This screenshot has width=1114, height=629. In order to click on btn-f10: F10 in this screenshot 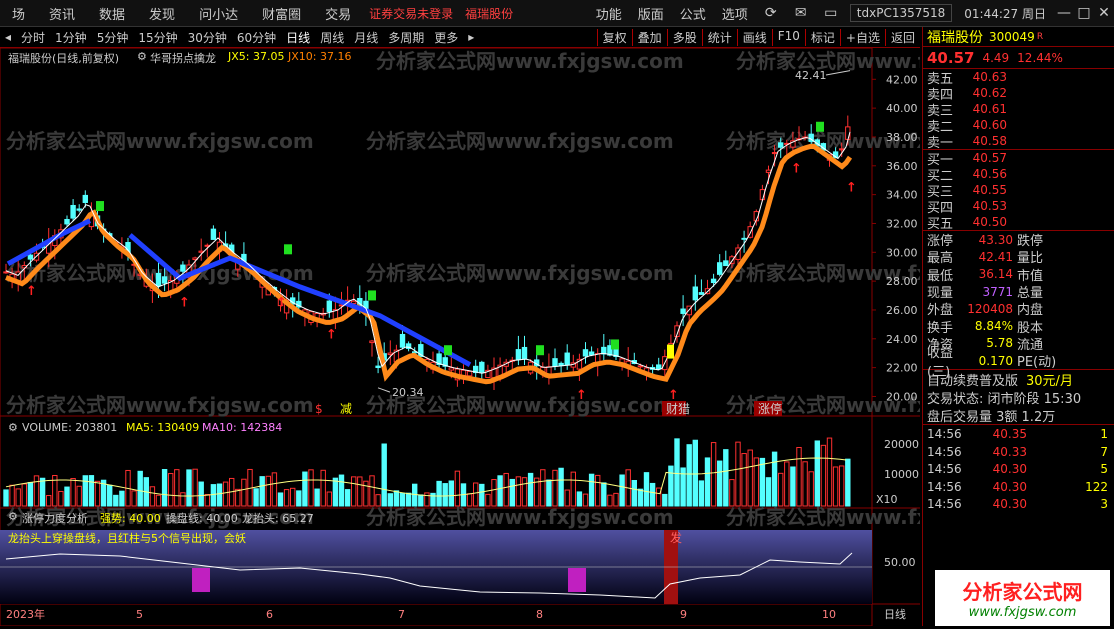, I will do `click(788, 37)`.